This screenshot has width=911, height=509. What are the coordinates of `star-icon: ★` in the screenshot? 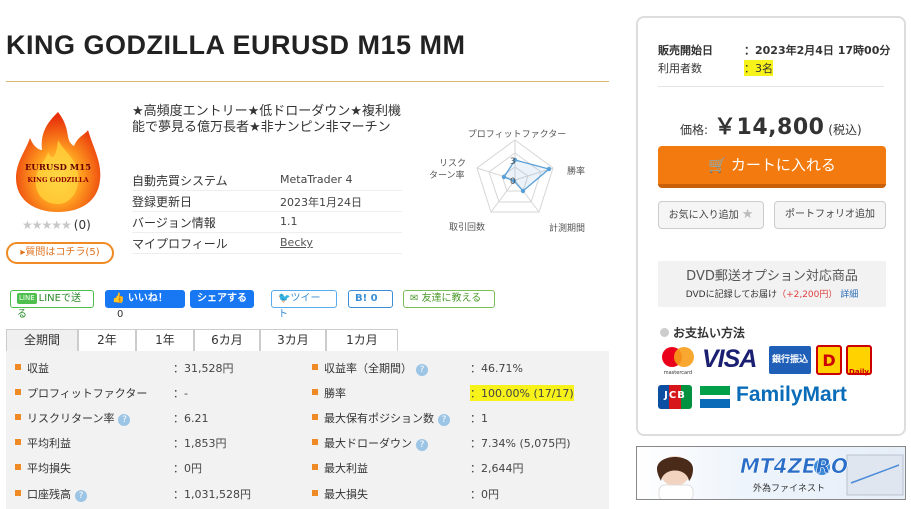 It's located at (747, 214).